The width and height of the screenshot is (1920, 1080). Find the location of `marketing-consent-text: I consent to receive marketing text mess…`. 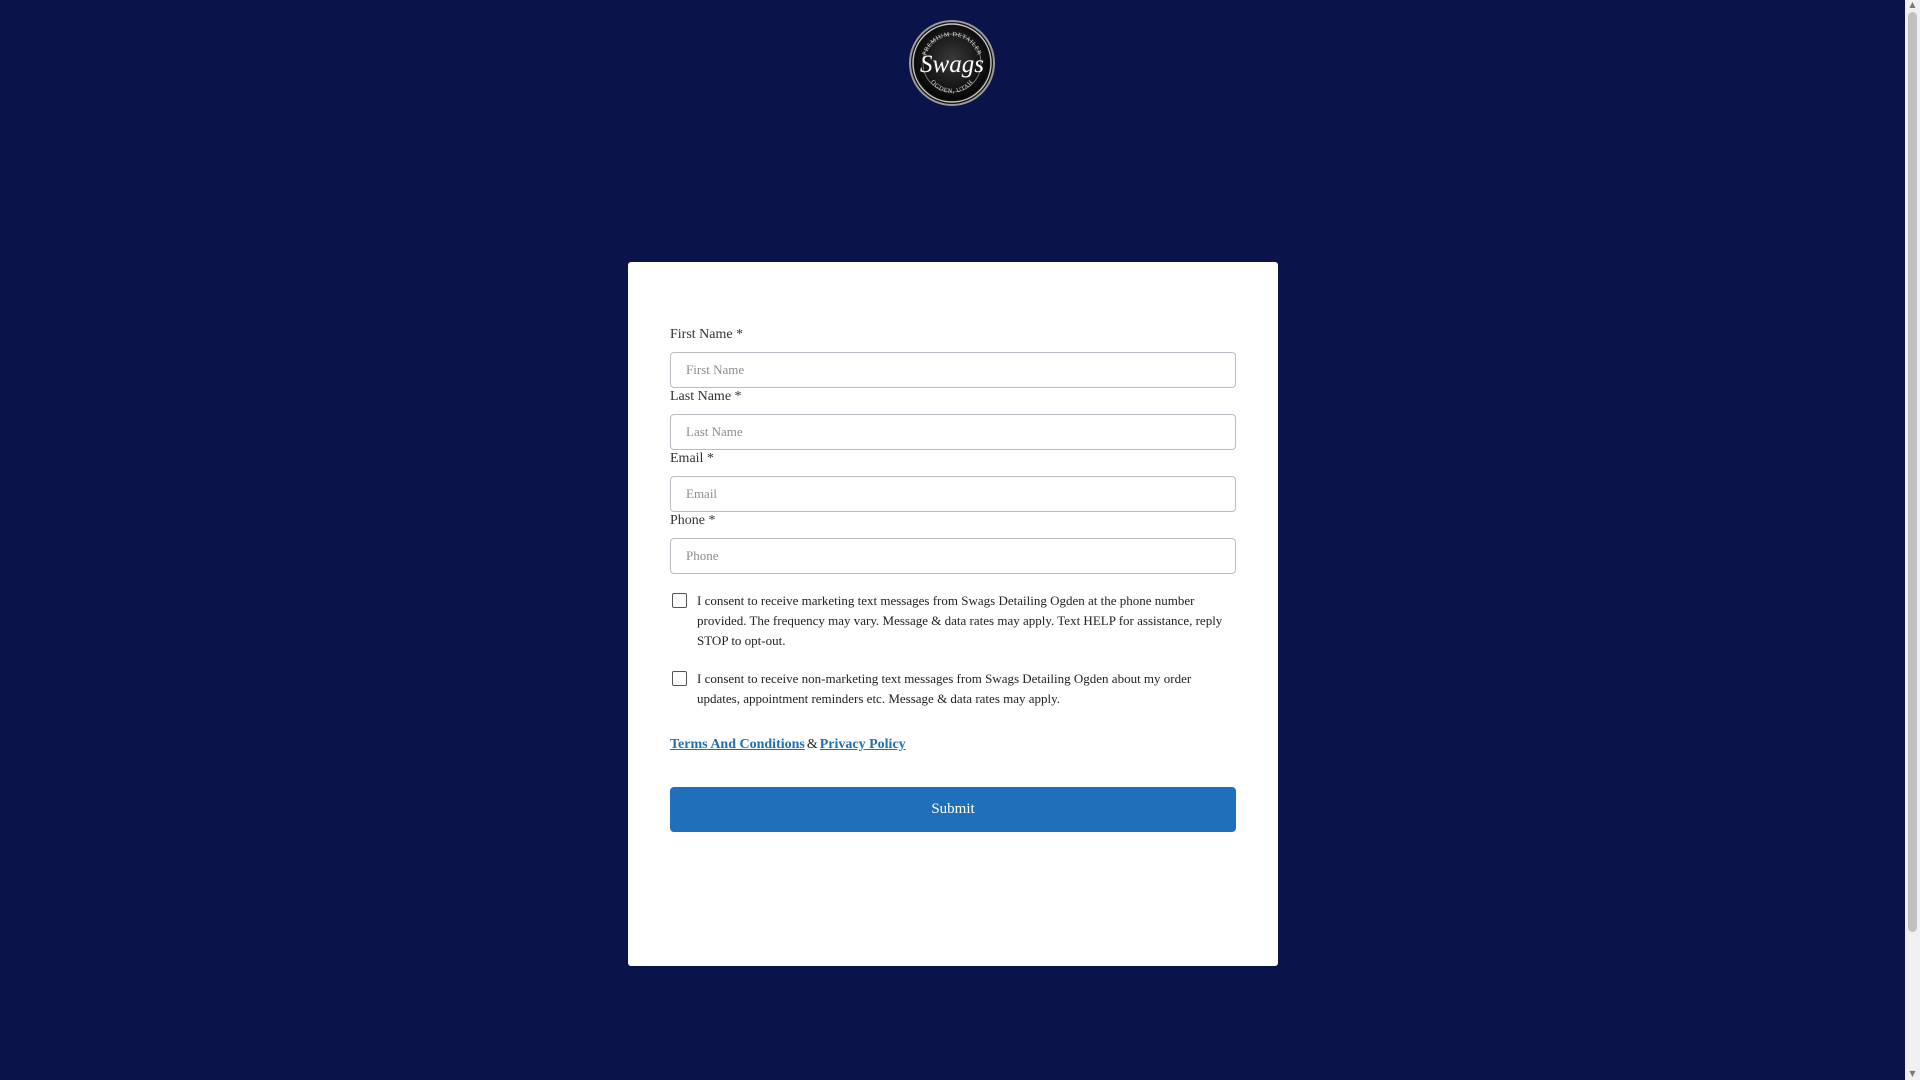

marketing-consent-text: I consent to receive marketing text mess… is located at coordinates (960, 620).